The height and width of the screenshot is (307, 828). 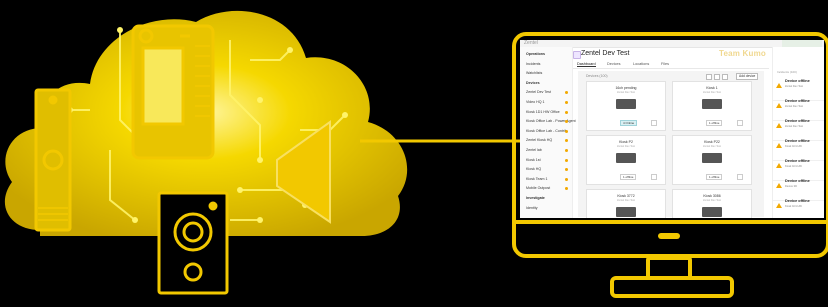 What do you see at coordinates (665, 64) in the screenshot?
I see `tab-files: Files` at bounding box center [665, 64].